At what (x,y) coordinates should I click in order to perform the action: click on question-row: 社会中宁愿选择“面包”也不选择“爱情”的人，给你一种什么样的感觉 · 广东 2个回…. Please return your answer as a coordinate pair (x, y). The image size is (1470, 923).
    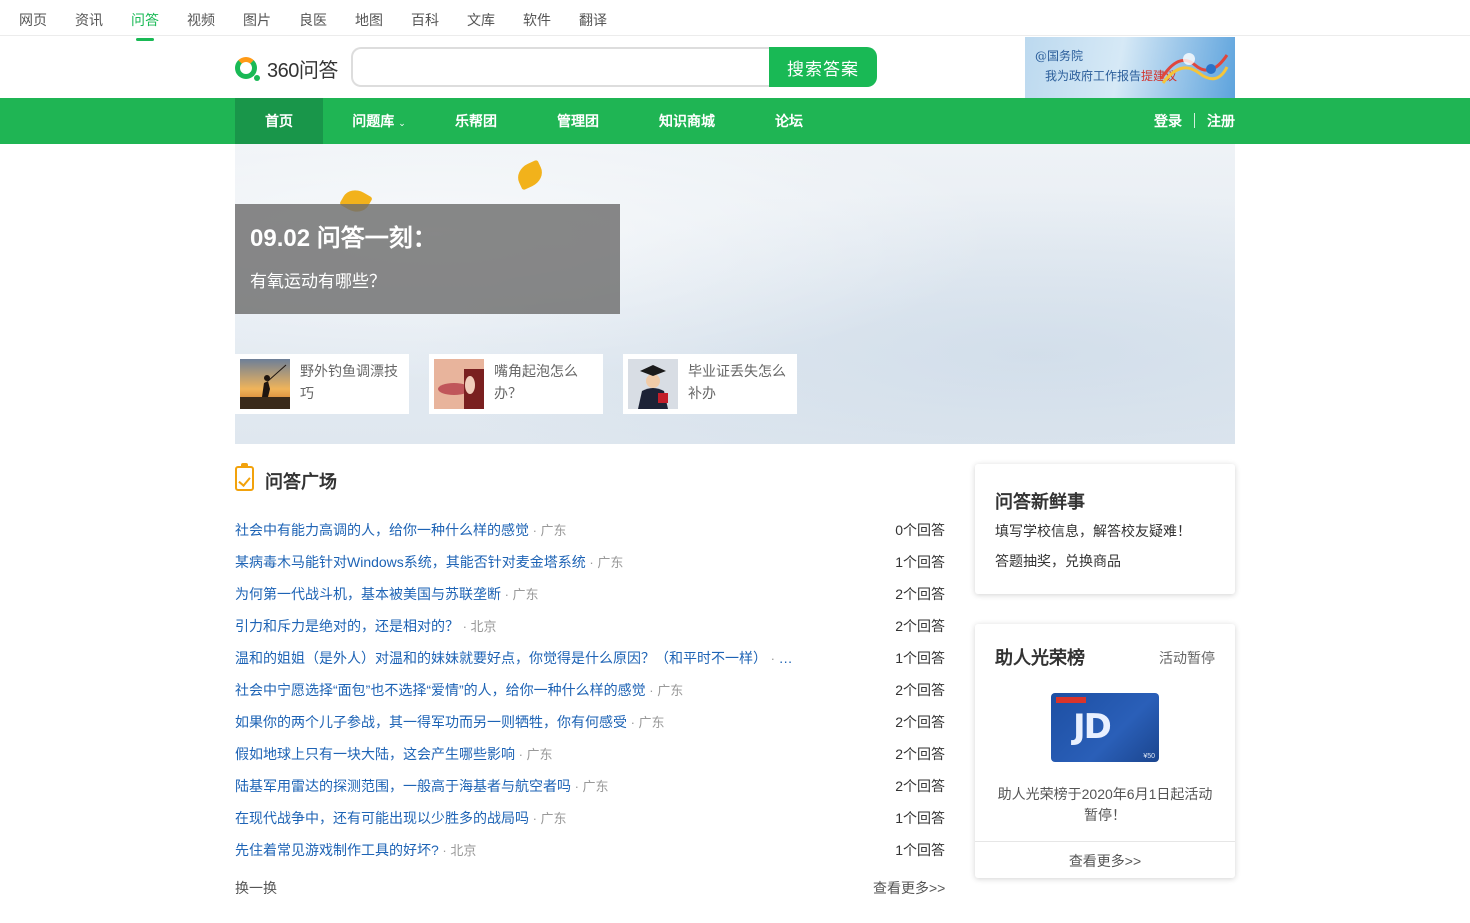
    Looking at the image, I should click on (590, 691).